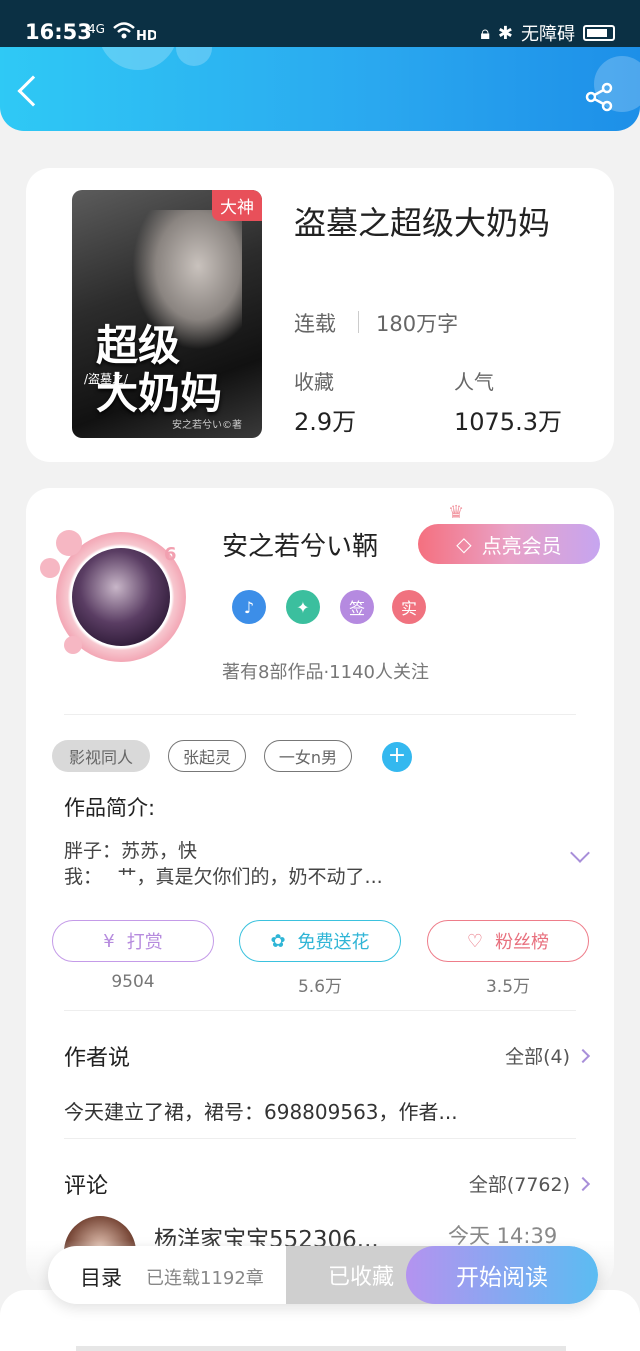 The width and height of the screenshot is (640, 1351). What do you see at coordinates (249, 607) in the screenshot?
I see `music-badge-icon: ♪` at bounding box center [249, 607].